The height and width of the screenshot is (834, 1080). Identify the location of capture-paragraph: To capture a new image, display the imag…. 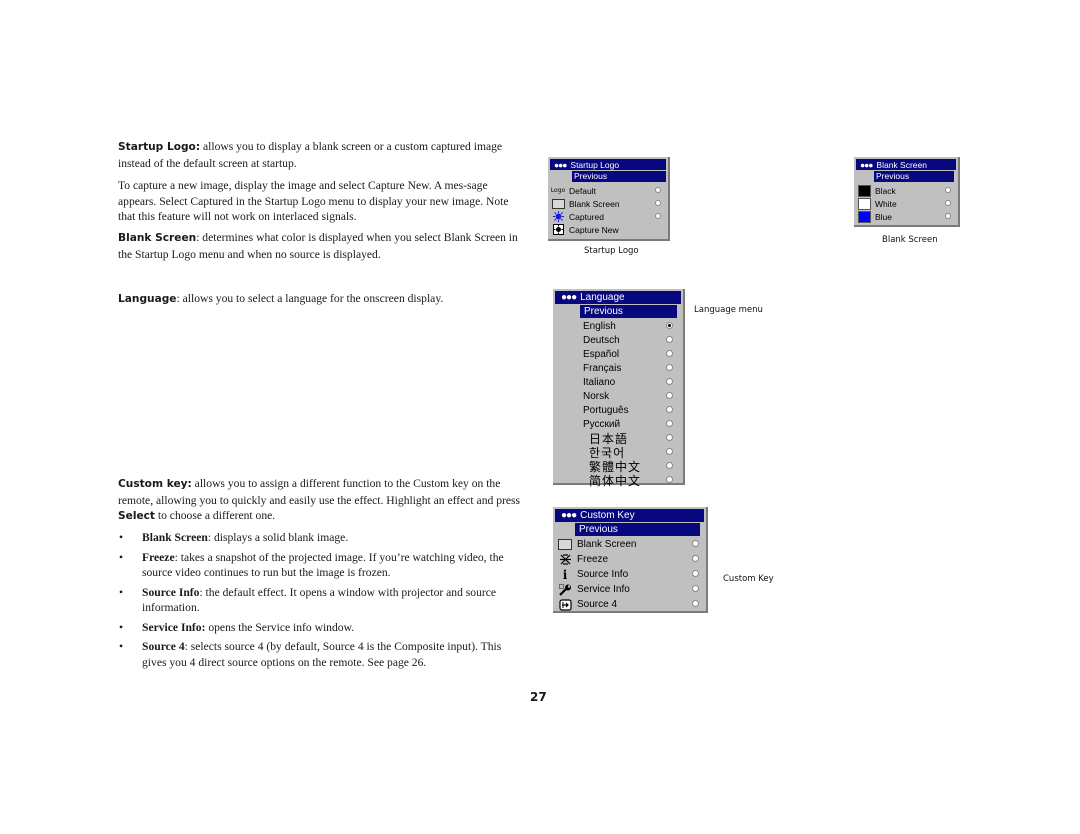
(313, 201).